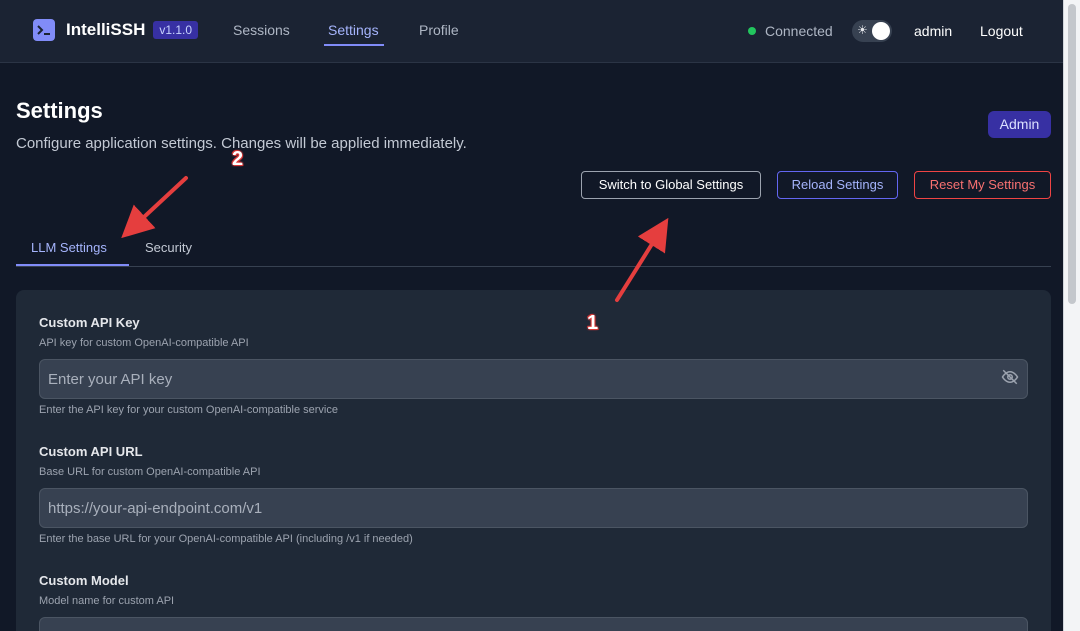  I want to click on annotation-arrows, so click(395, 239).